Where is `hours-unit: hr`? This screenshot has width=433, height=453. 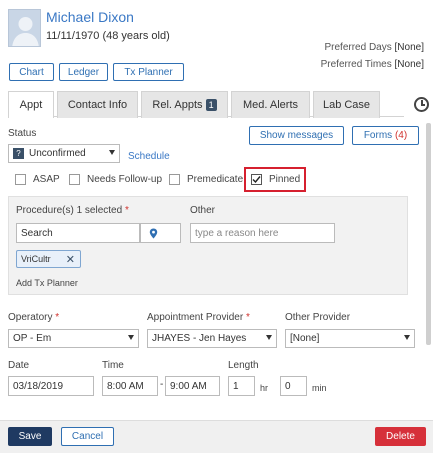 hours-unit: hr is located at coordinates (264, 388).